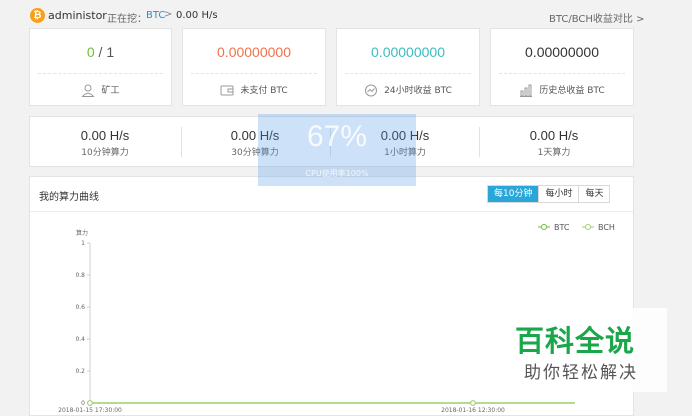  What do you see at coordinates (110, 91) in the screenshot?
I see `stat-label: 矿工` at bounding box center [110, 91].